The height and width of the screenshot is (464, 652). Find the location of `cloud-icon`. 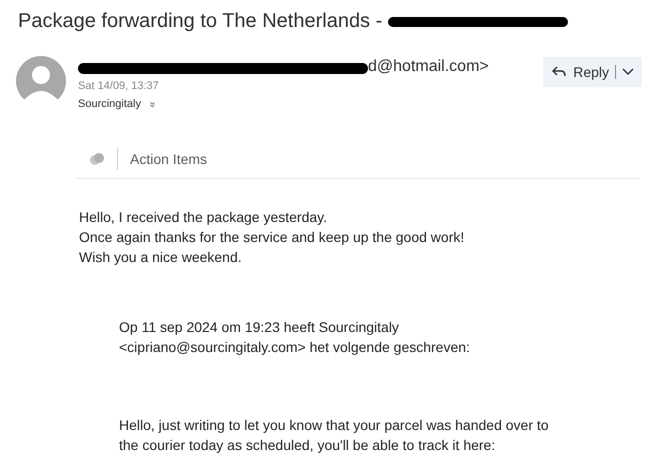

cloud-icon is located at coordinates (97, 159).